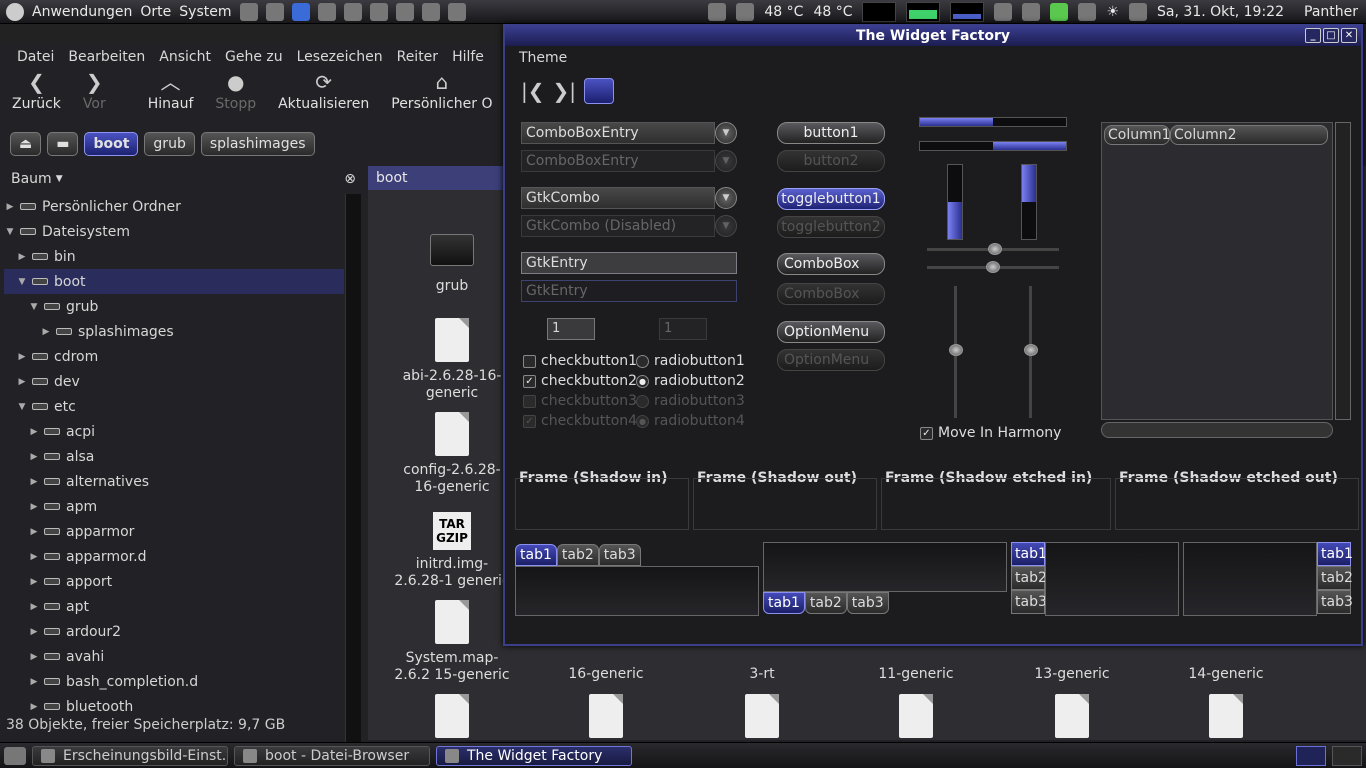 The height and width of the screenshot is (768, 1366). I want to click on menu-gehe-zu: Gehe zu, so click(254, 57).